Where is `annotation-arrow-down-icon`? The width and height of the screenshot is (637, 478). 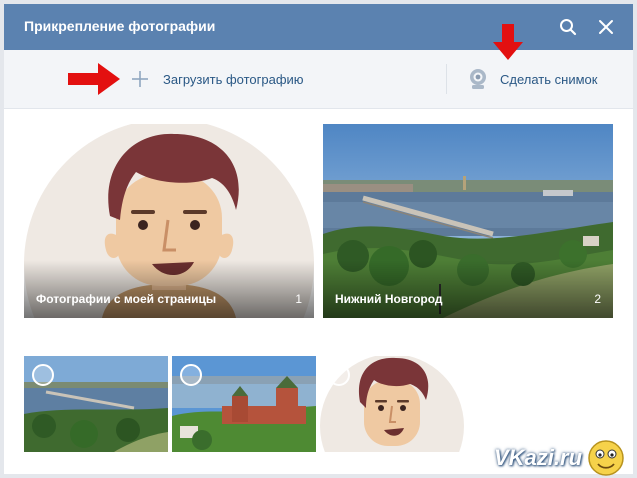 annotation-arrow-down-icon is located at coordinates (508, 42).